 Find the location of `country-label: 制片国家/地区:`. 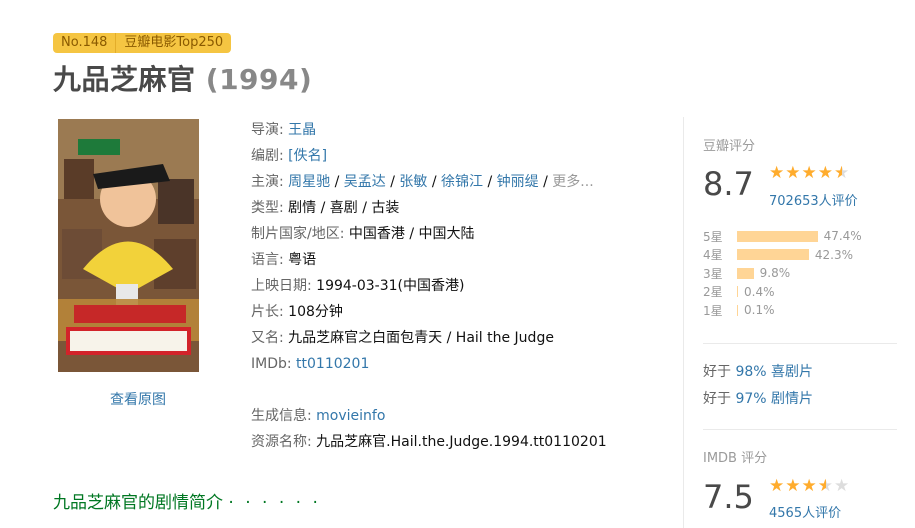

country-label: 制片国家/地区: is located at coordinates (298, 234).